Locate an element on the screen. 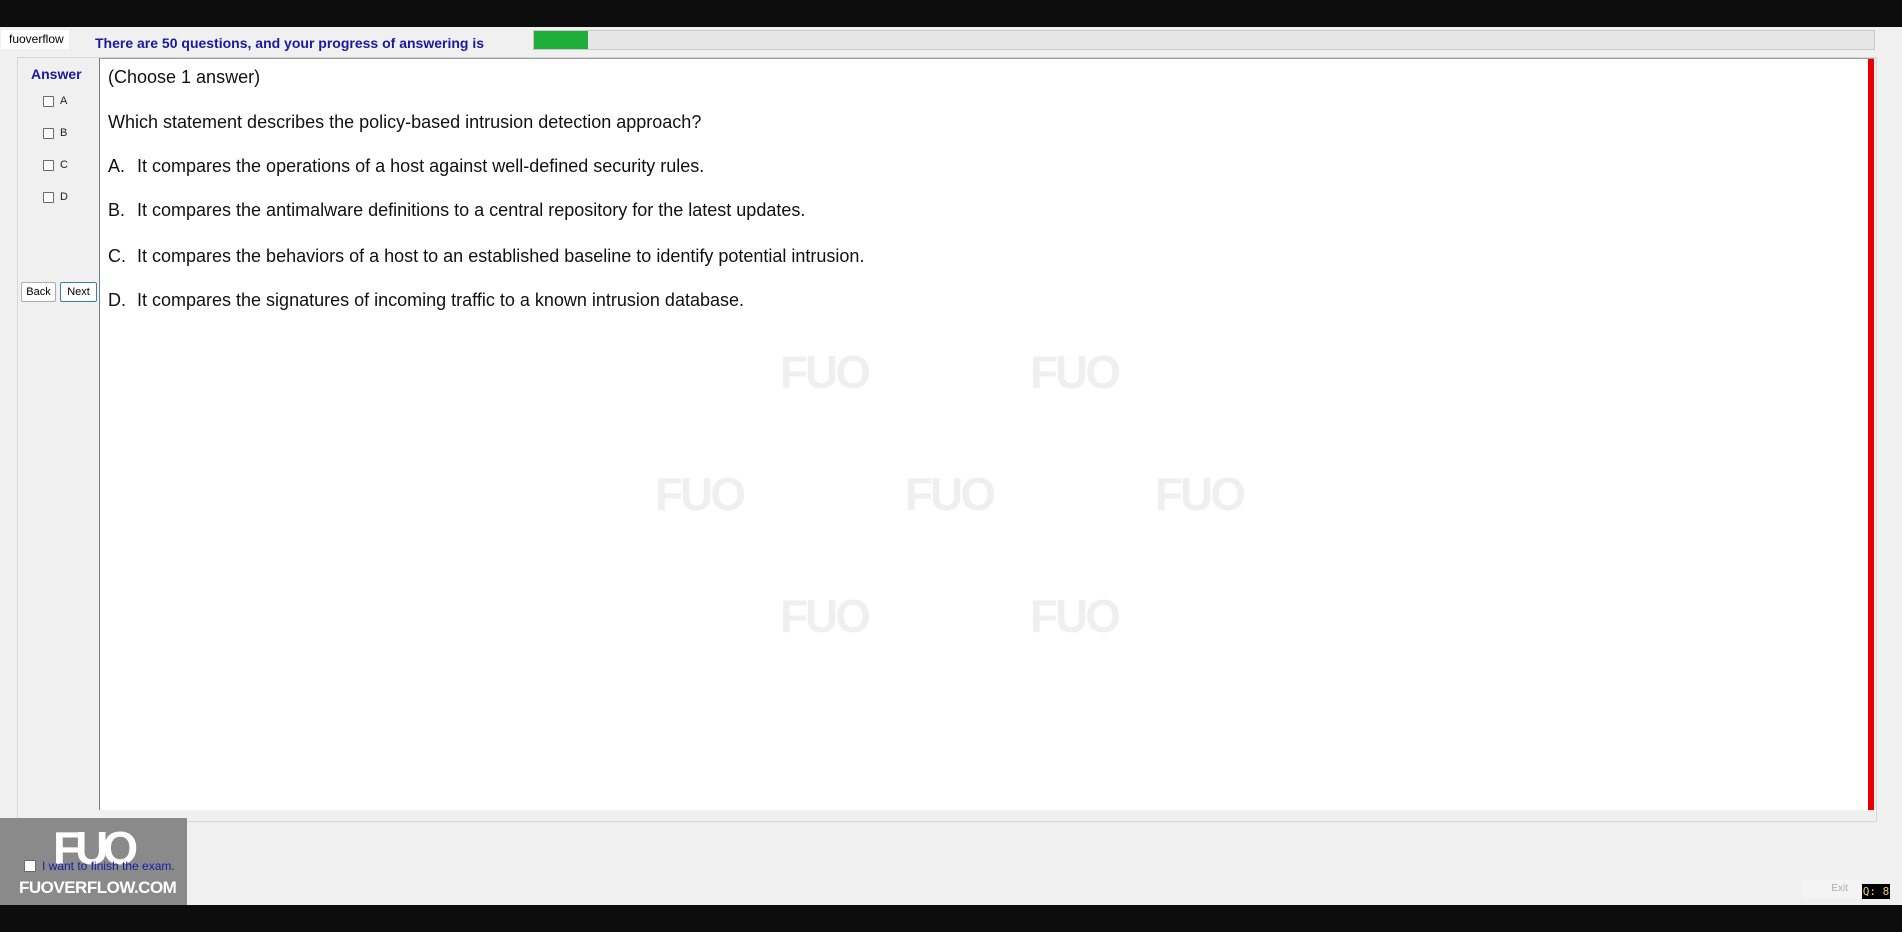 This screenshot has height=932, width=1902. answer-title: Answer is located at coordinates (56, 74).